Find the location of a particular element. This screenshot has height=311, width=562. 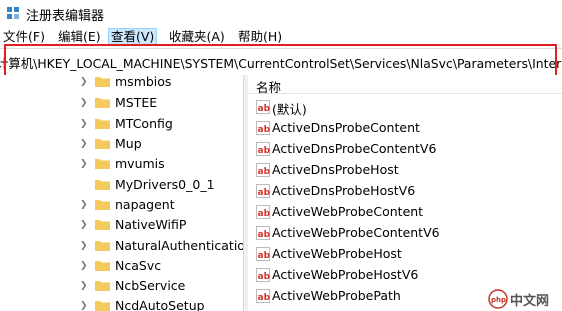

menu-file: 文件(F) is located at coordinates (24, 37).